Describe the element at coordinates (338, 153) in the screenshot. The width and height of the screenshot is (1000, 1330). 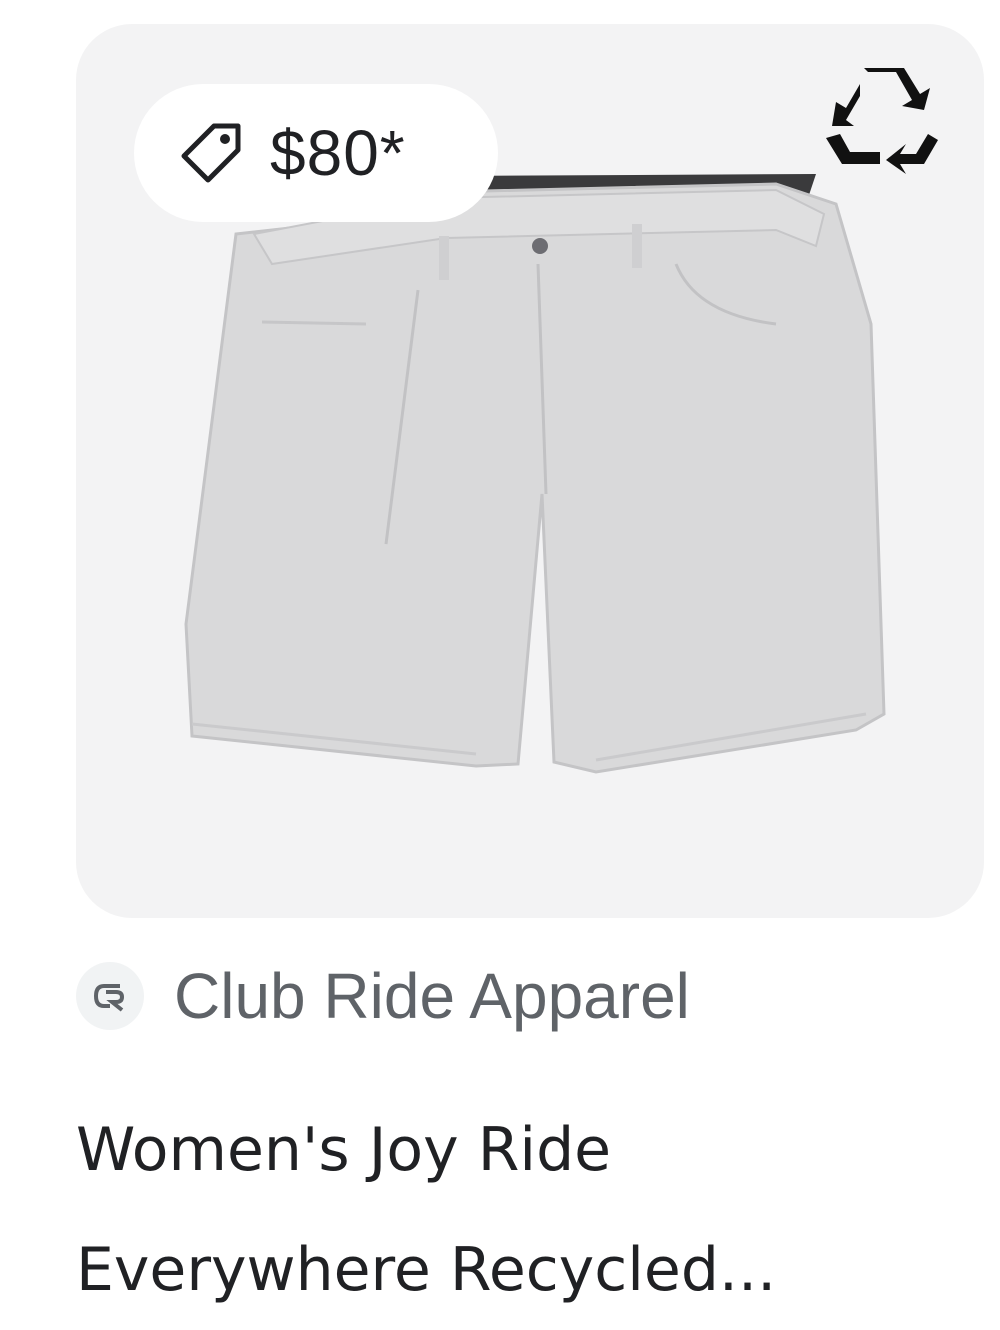
I see `price-label: $80*` at that location.